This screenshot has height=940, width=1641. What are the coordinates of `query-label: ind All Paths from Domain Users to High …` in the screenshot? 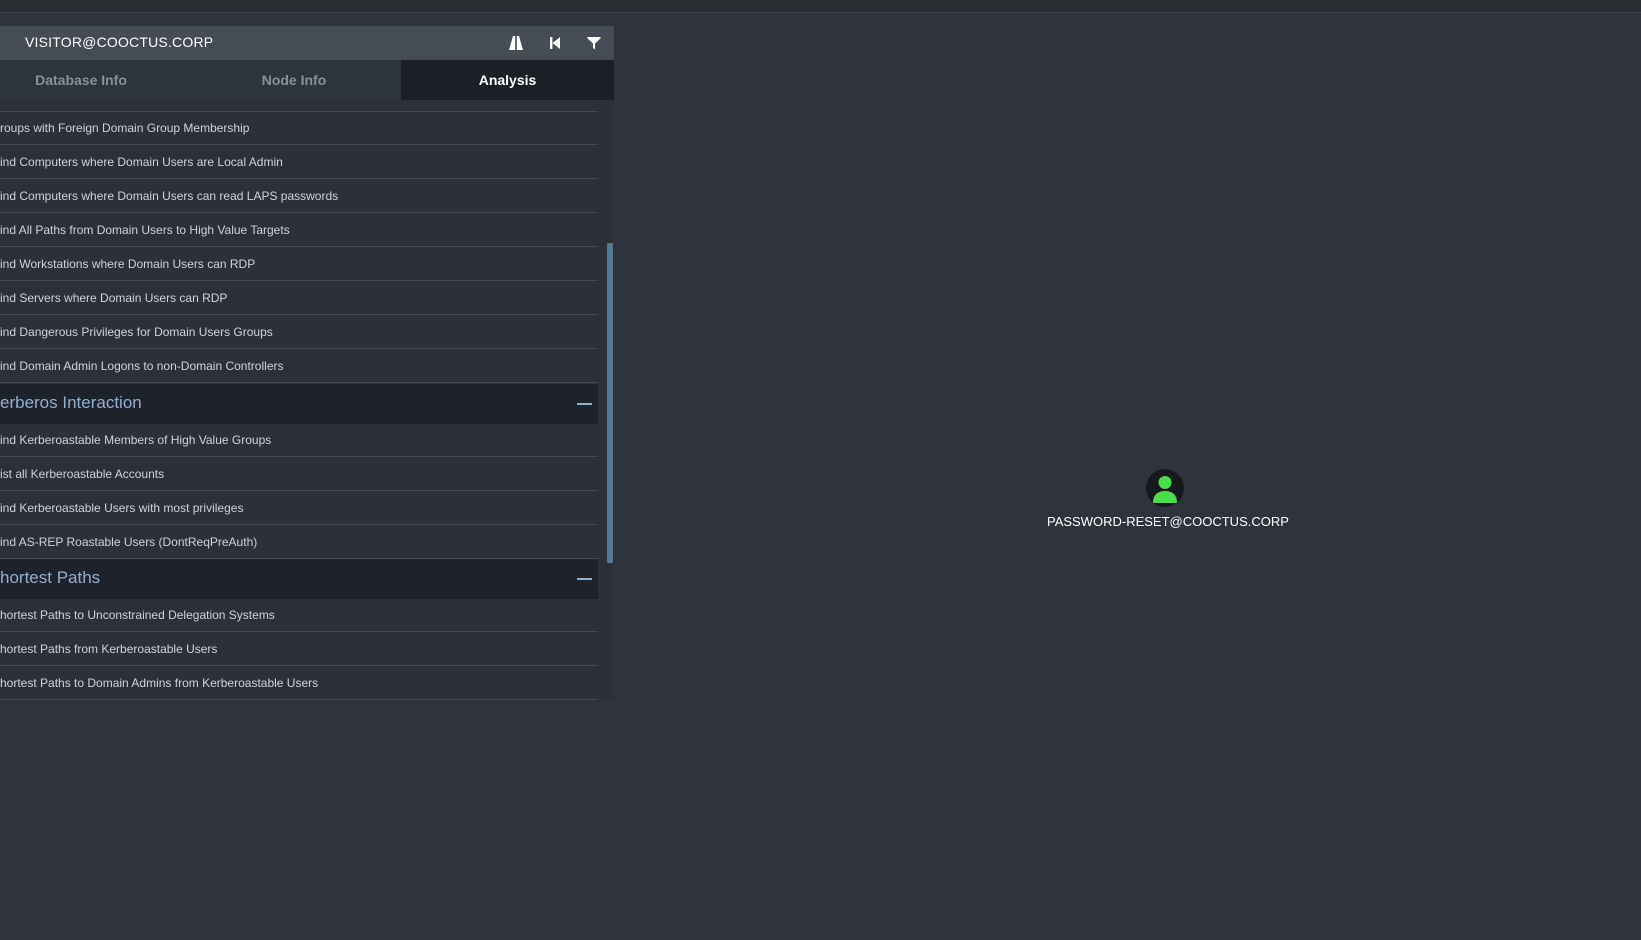 It's located at (145, 230).